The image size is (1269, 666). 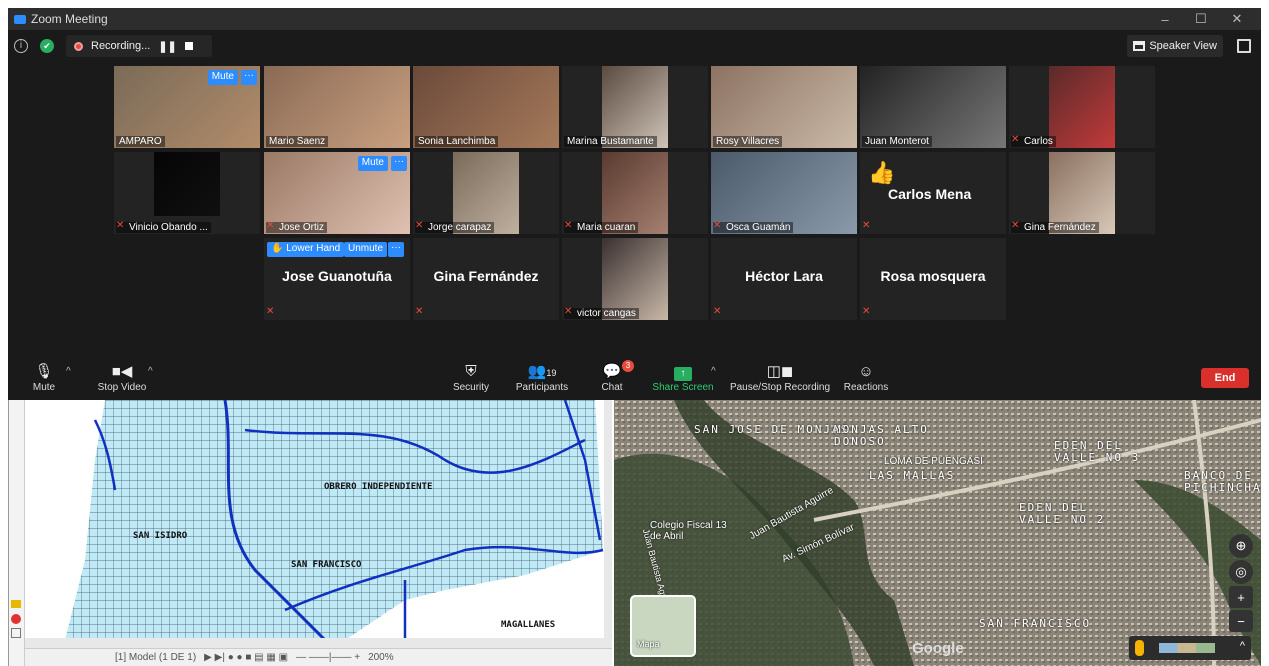 What do you see at coordinates (784, 279) in the screenshot?
I see `participant-tile: Héctor Lara ✕` at bounding box center [784, 279].